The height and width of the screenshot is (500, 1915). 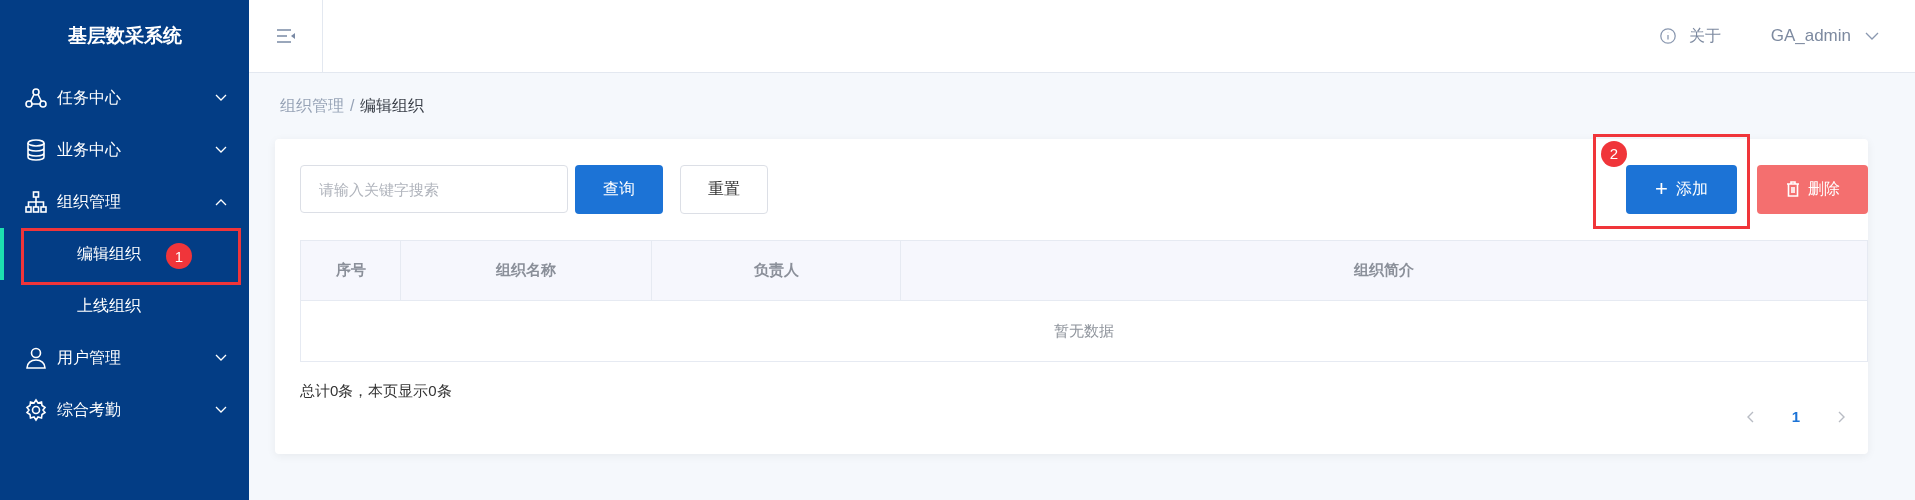 What do you see at coordinates (776, 270) in the screenshot?
I see `column-header: 负责人` at bounding box center [776, 270].